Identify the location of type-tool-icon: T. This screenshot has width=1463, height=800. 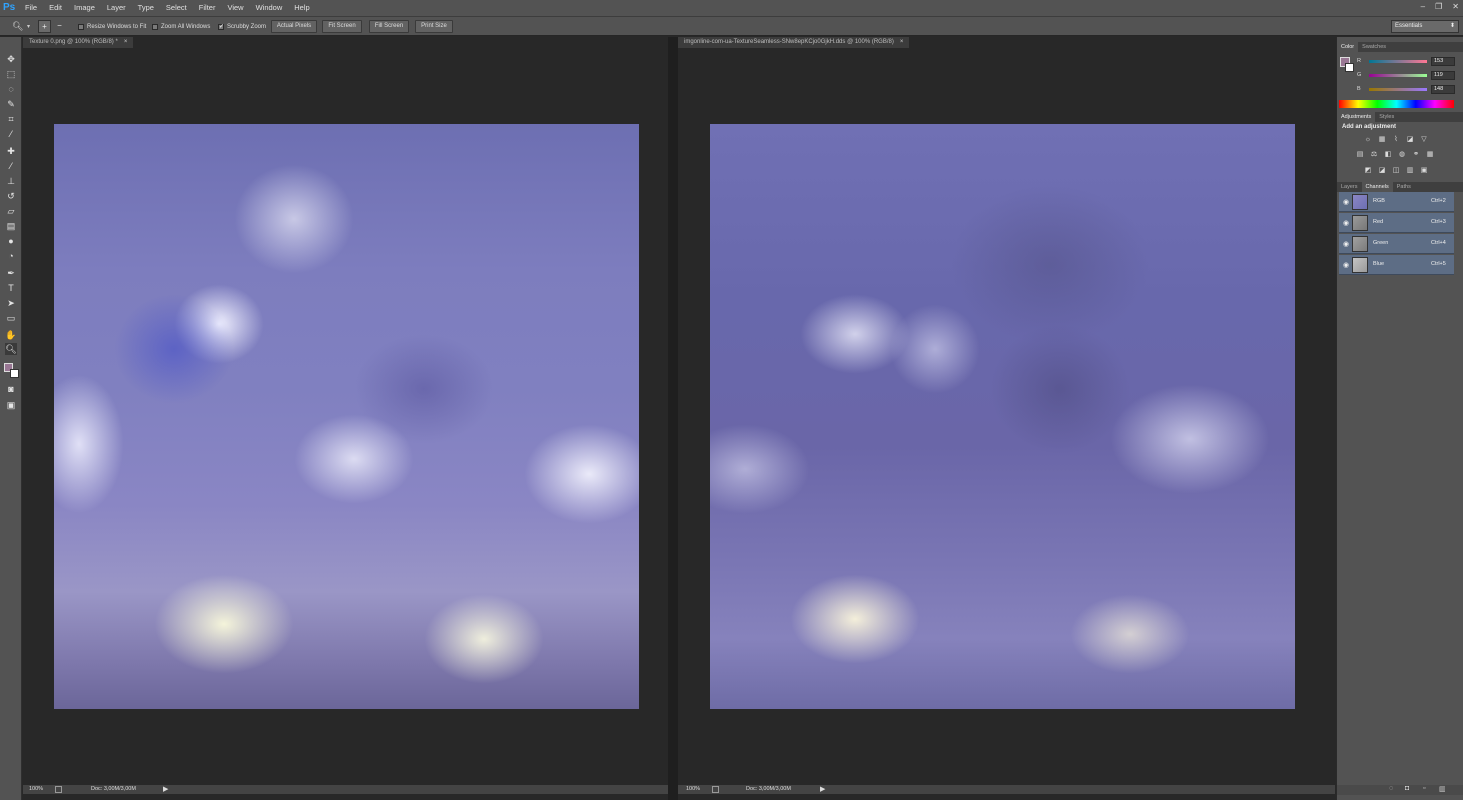
(11, 288).